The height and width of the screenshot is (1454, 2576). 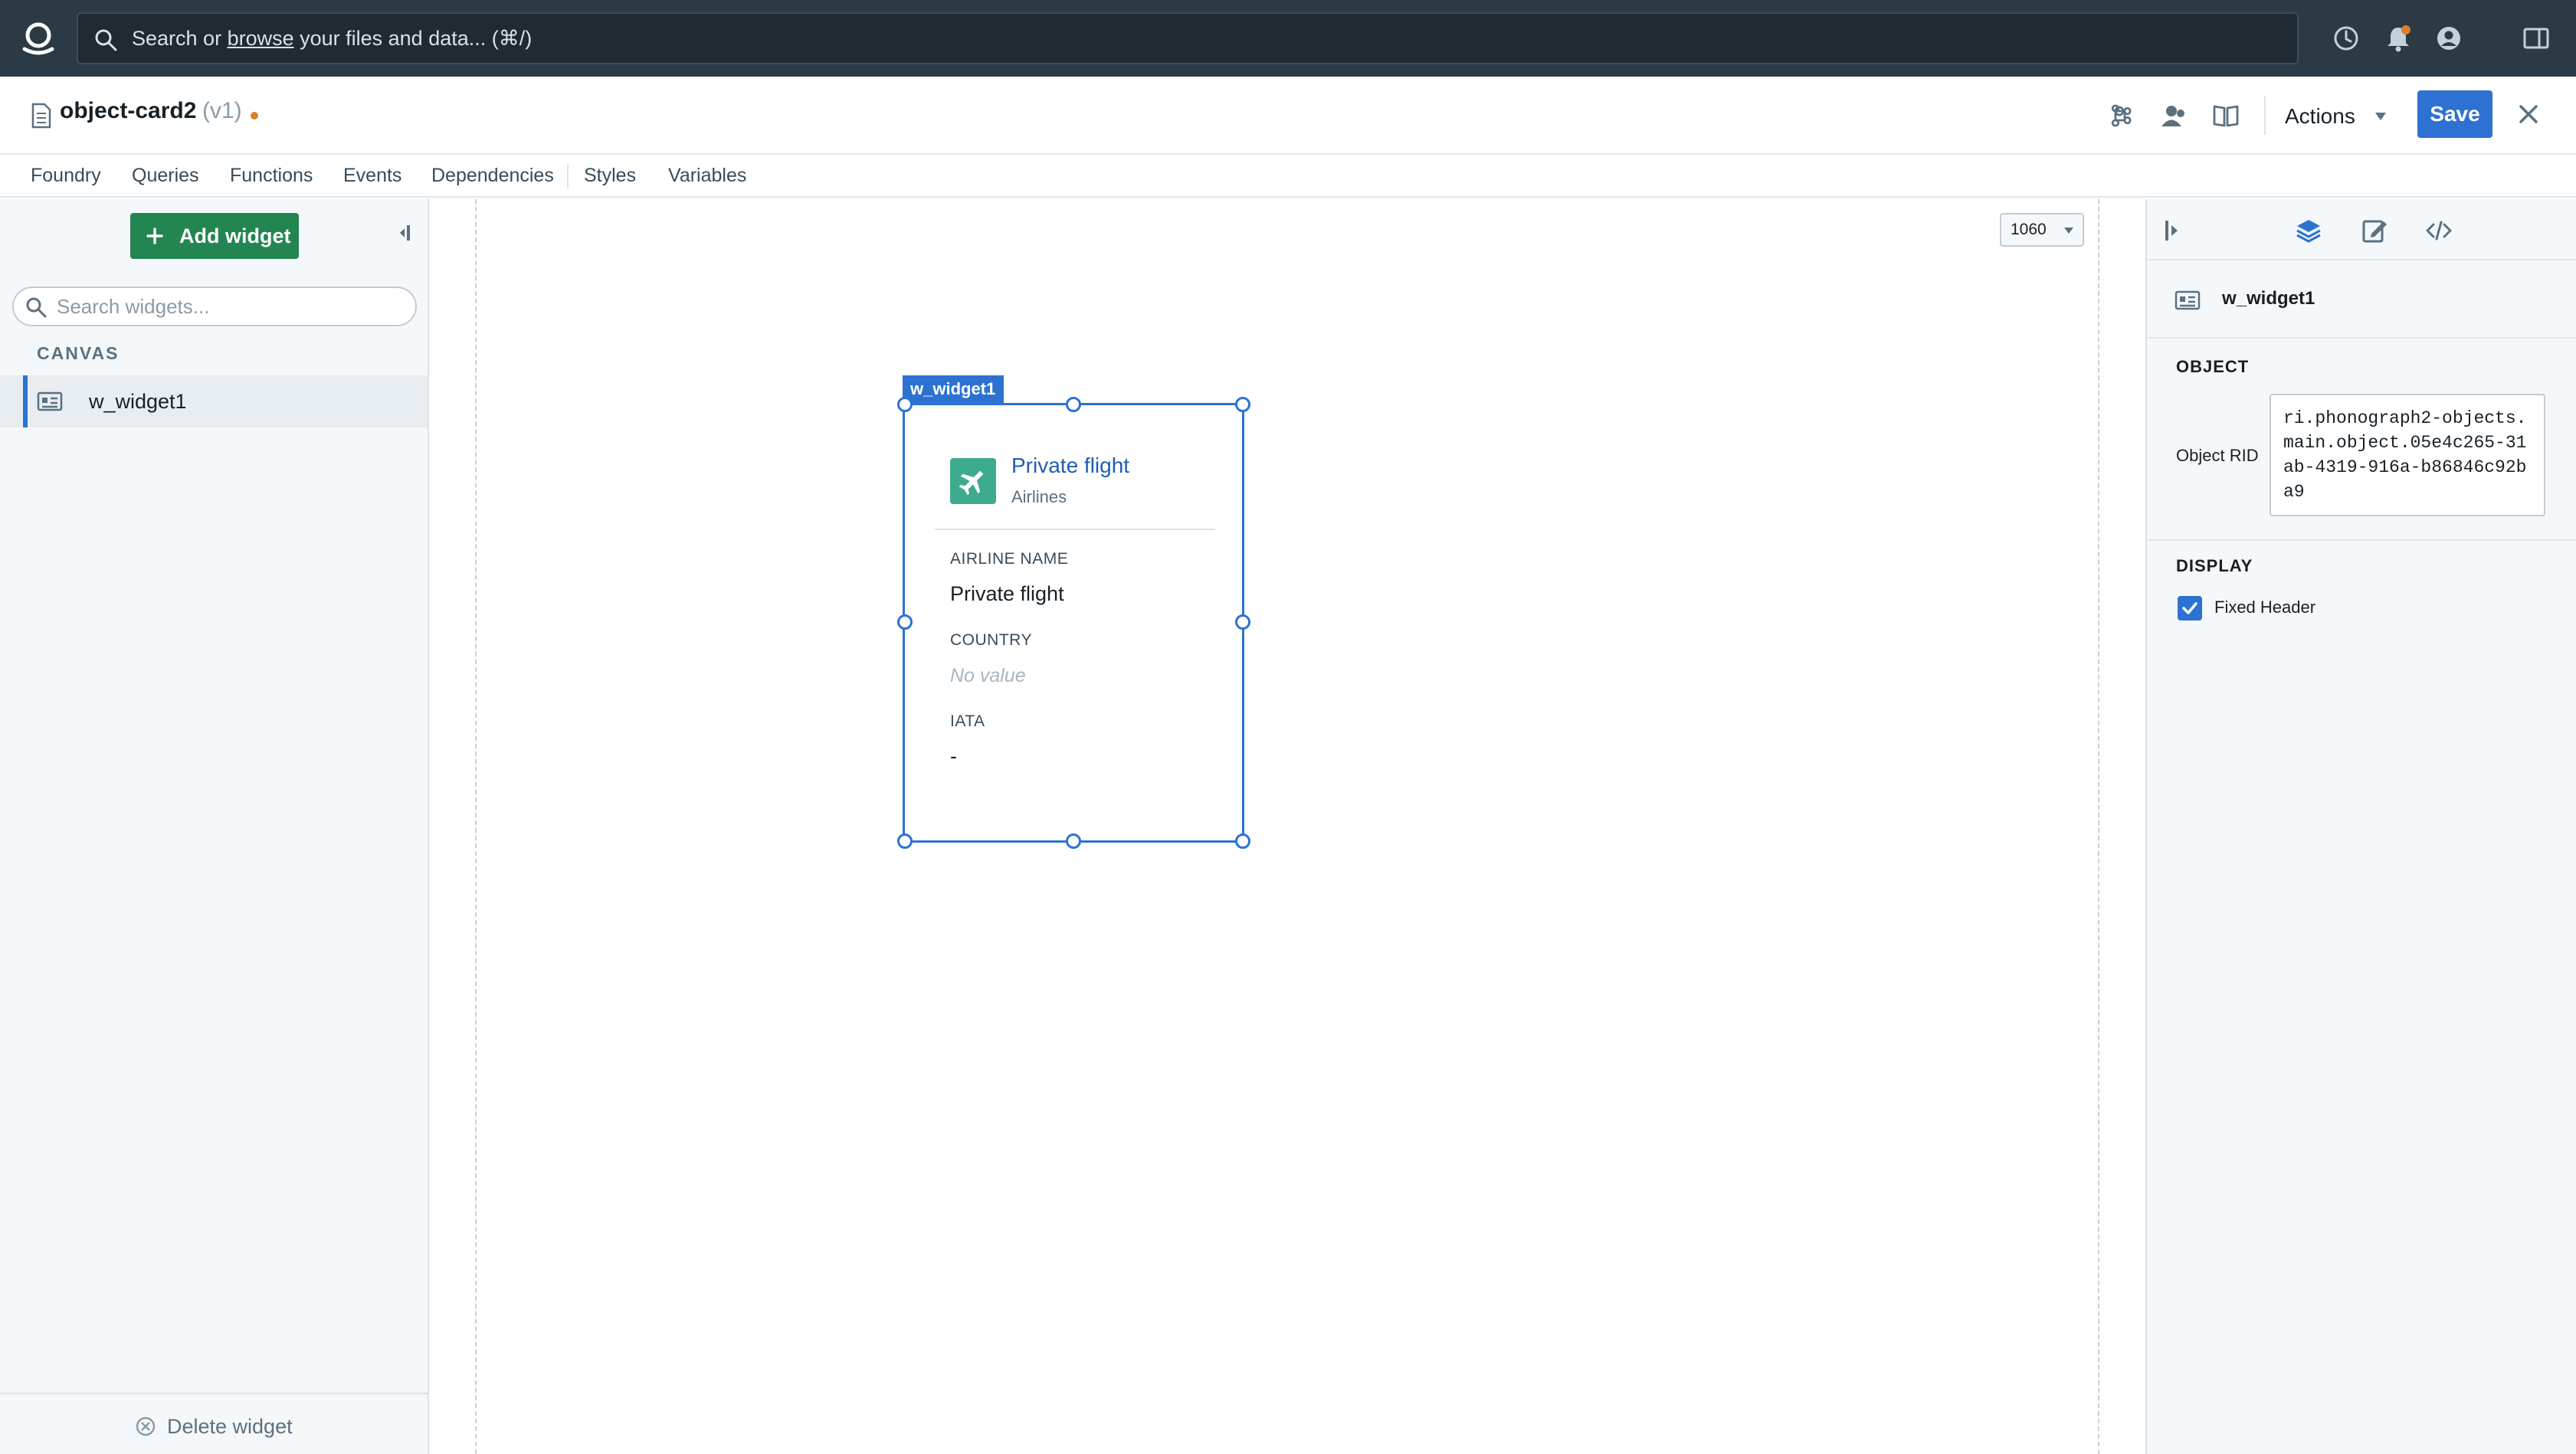 I want to click on canvas-width-select: 1060, so click(x=2042, y=230).